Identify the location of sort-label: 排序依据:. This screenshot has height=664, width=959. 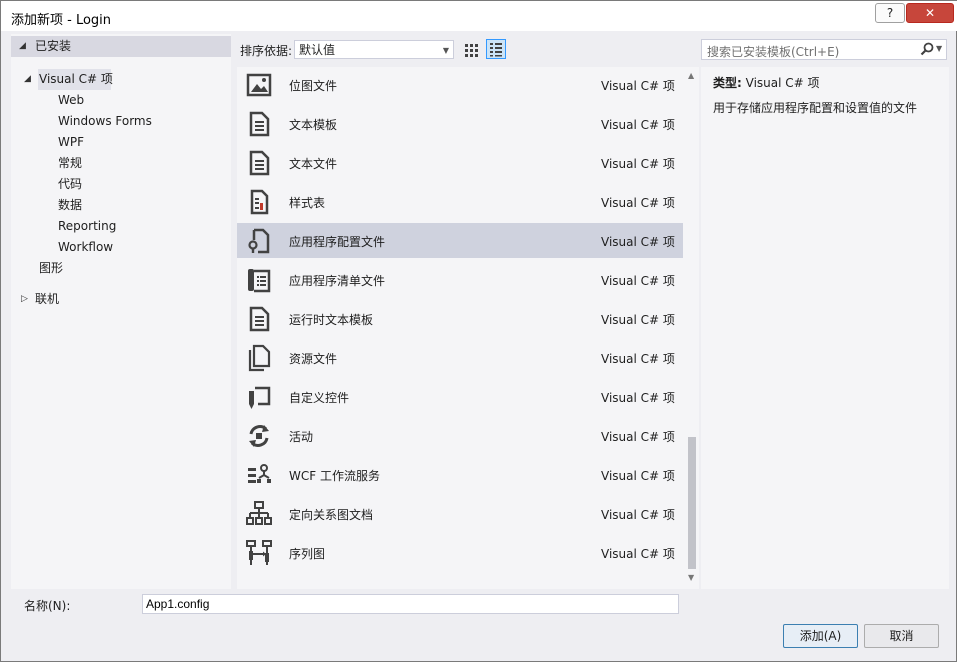
(266, 51).